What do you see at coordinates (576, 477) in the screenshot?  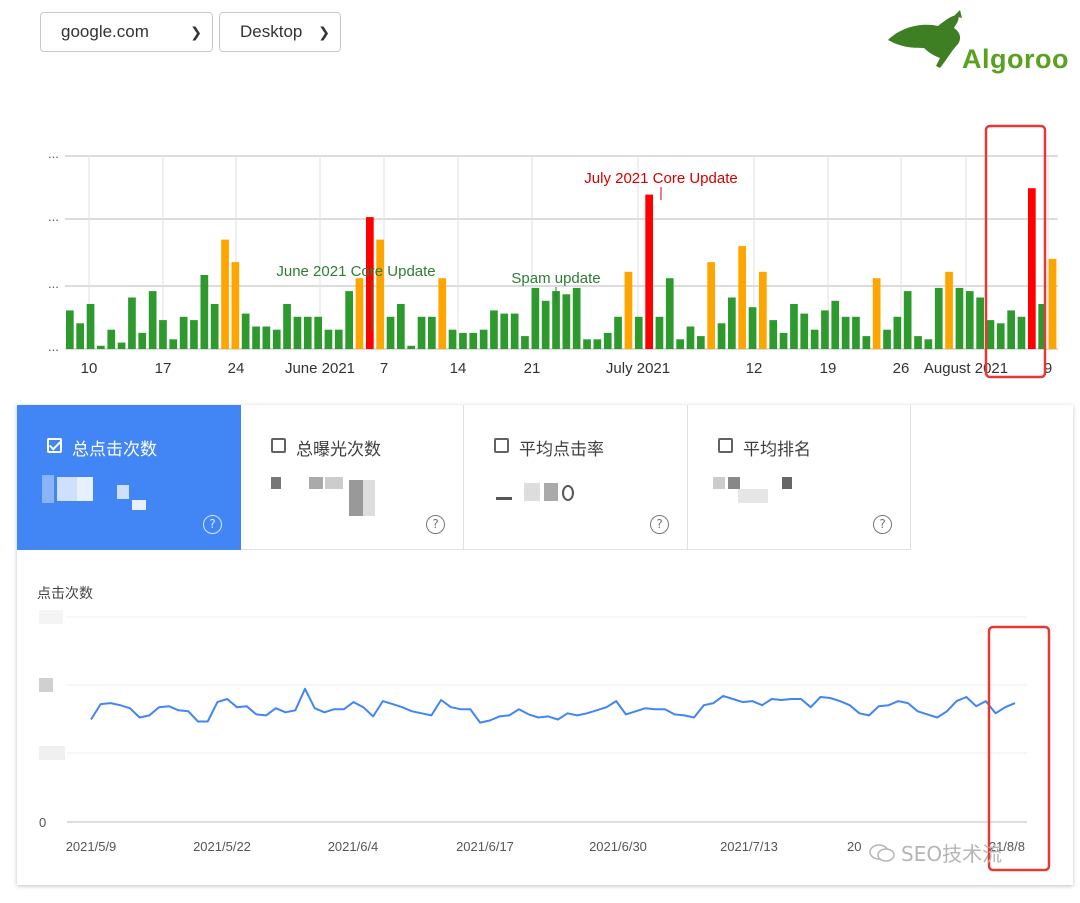 I see `metric-card-average-ctr: 平均点击率 ?` at bounding box center [576, 477].